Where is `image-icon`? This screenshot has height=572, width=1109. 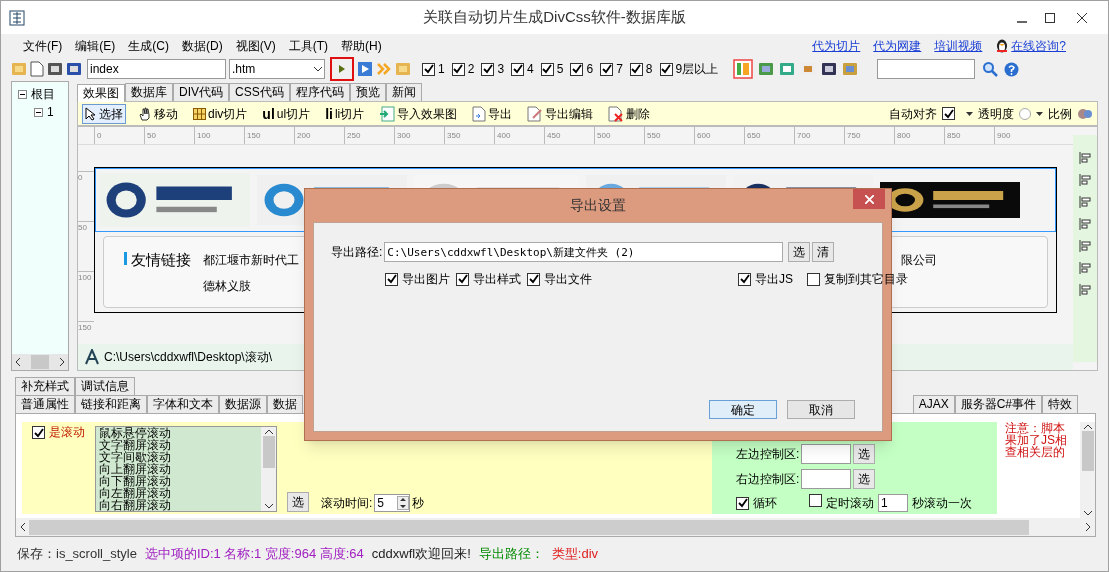
image-icon is located at coordinates (766, 69).